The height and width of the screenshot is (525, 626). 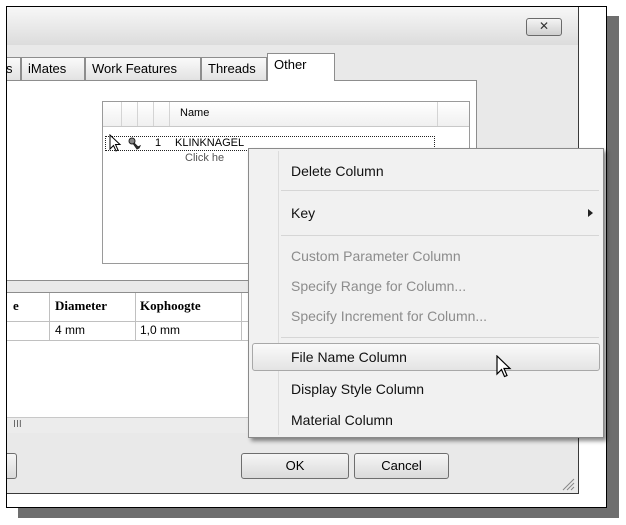 I want to click on tab-label: Work Features, so click(x=135, y=68).